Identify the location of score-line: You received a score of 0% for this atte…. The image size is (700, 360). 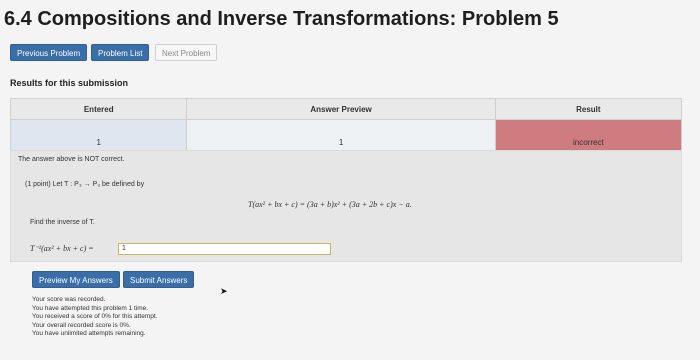
(95, 316).